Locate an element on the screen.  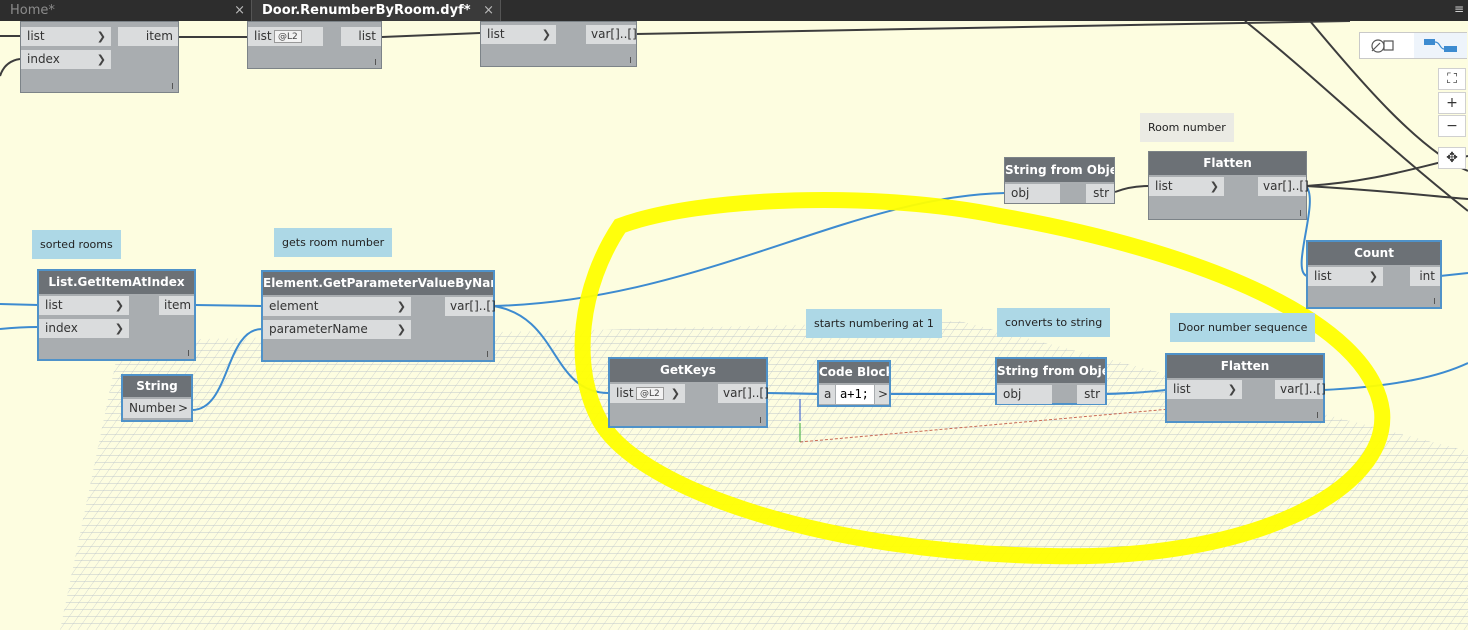
node-count-title: Count is located at coordinates (1374, 253).